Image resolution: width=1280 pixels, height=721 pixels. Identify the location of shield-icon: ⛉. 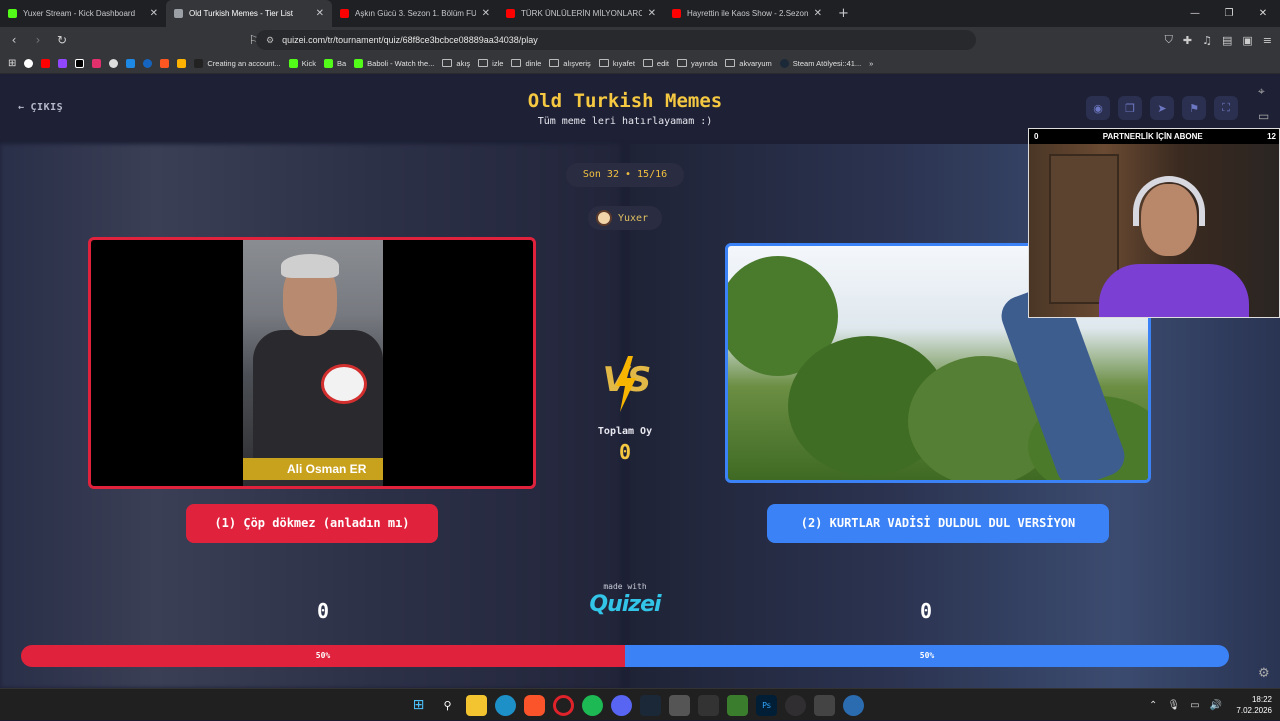
(1169, 40).